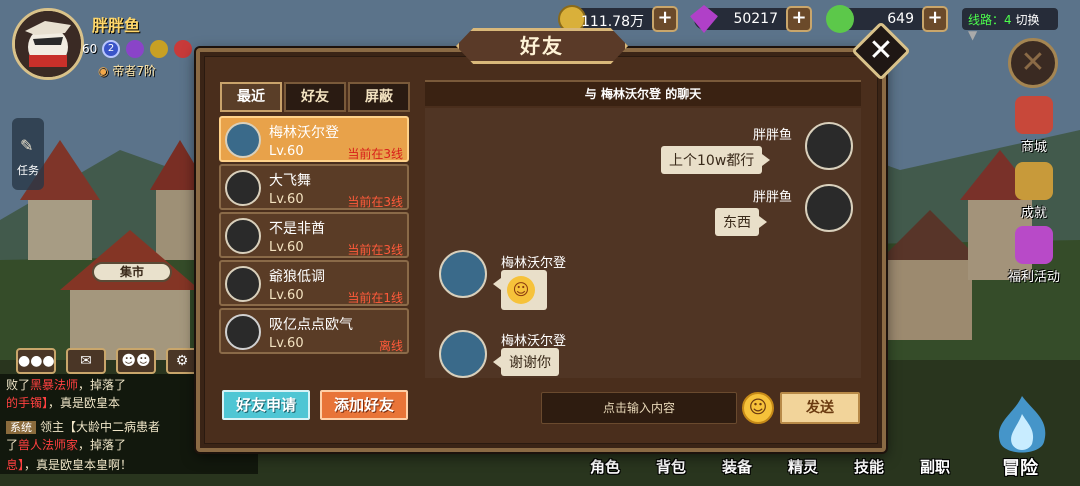  Describe the element at coordinates (1034, 255) in the screenshot. I see `welfare-button: 福利活动` at that location.